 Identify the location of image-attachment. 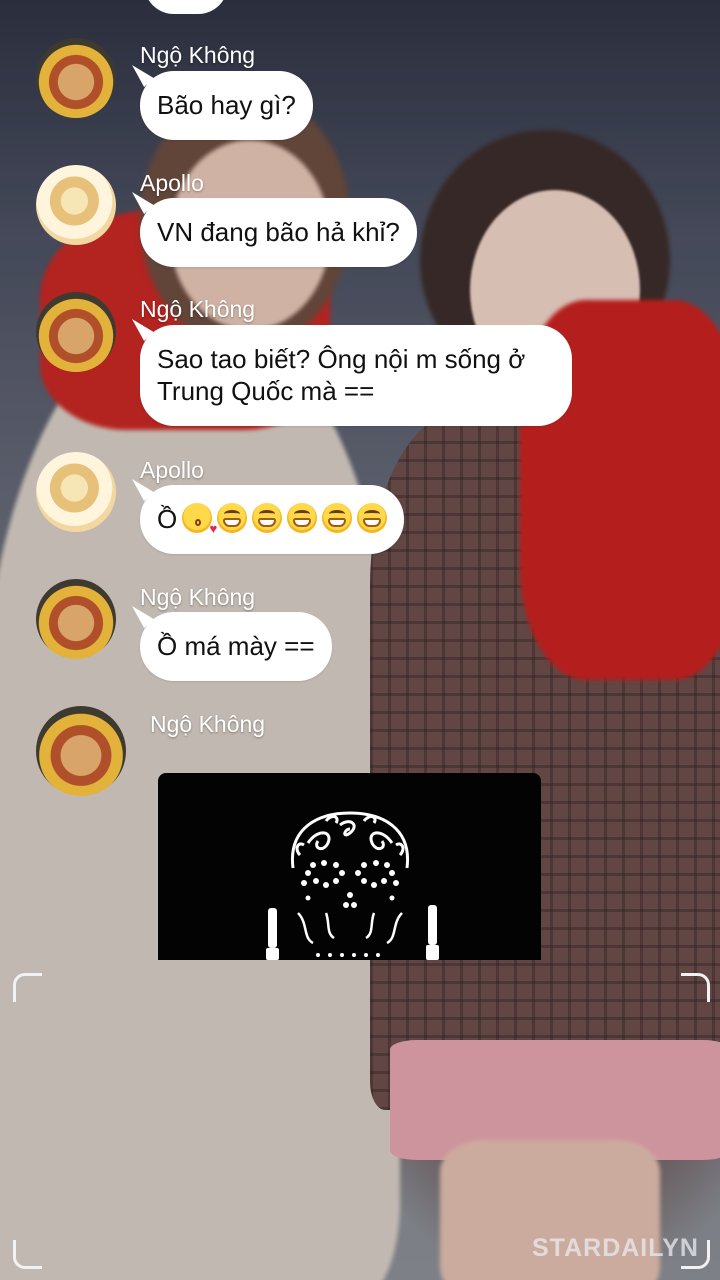
(349, 866).